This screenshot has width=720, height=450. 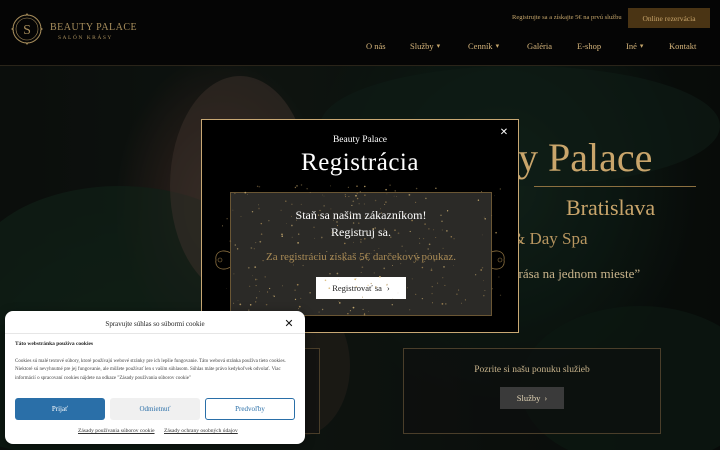 I want to click on nav-item-label: Iné, so click(x=631, y=46).